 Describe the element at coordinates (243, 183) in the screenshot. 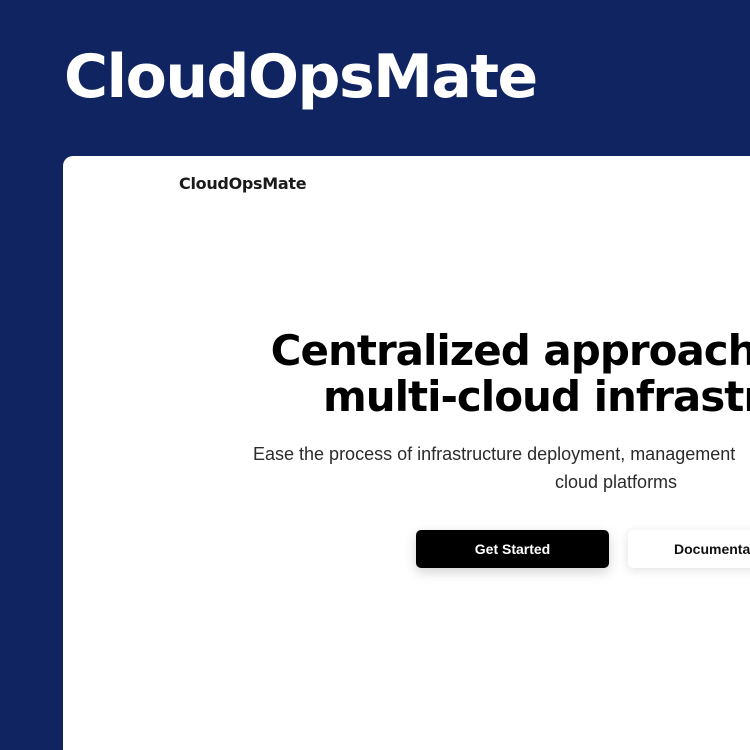

I see `site-logo: CloudOpsMate` at that location.